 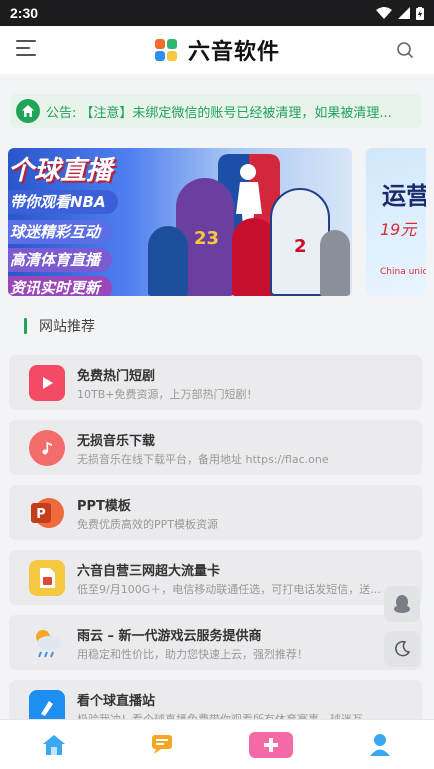 What do you see at coordinates (420, 13) in the screenshot?
I see `battery-icon` at bounding box center [420, 13].